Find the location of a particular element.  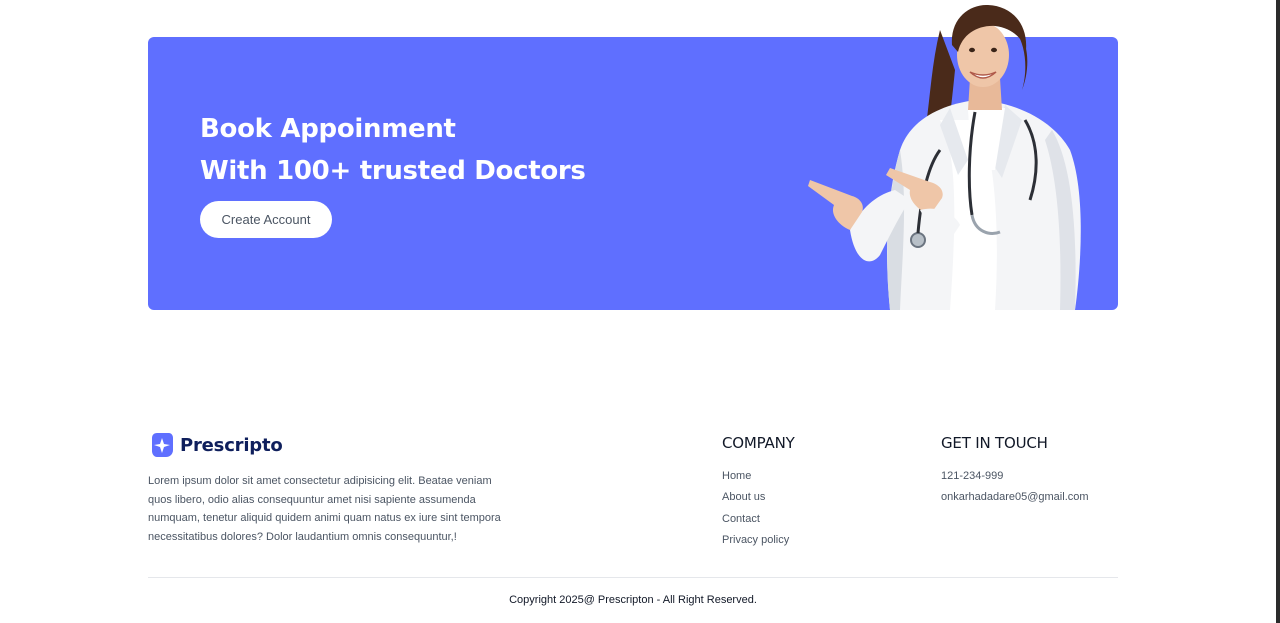

brand-name: Prescripto is located at coordinates (231, 445).